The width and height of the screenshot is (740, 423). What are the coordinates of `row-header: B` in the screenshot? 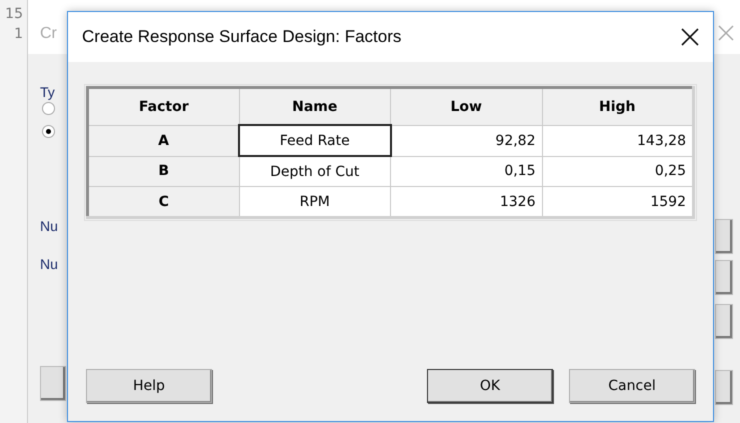 It's located at (163, 171).